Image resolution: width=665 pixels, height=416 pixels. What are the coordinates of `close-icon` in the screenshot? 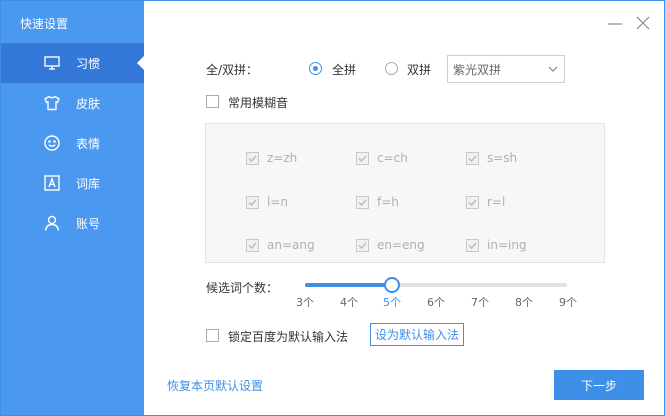 It's located at (643, 23).